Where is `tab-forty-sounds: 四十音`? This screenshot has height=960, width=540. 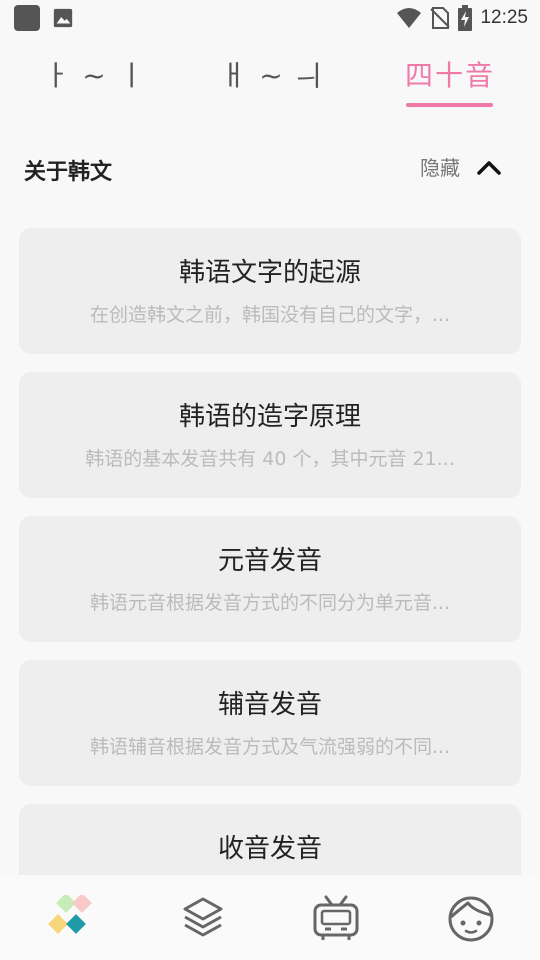 tab-forty-sounds: 四十音 is located at coordinates (450, 74).